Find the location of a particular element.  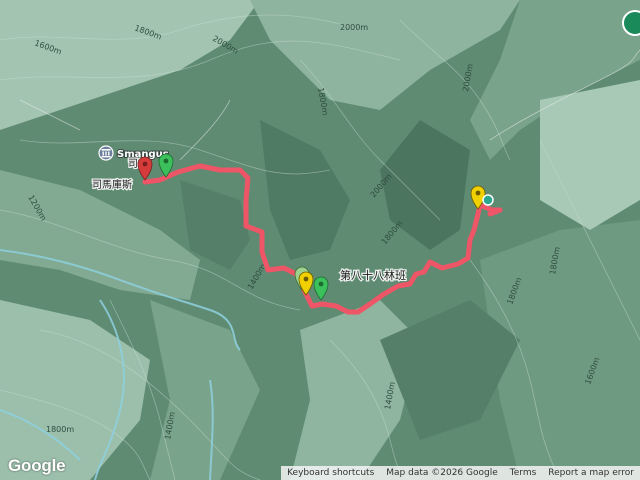

contour-label: 2000m is located at coordinates (354, 27).